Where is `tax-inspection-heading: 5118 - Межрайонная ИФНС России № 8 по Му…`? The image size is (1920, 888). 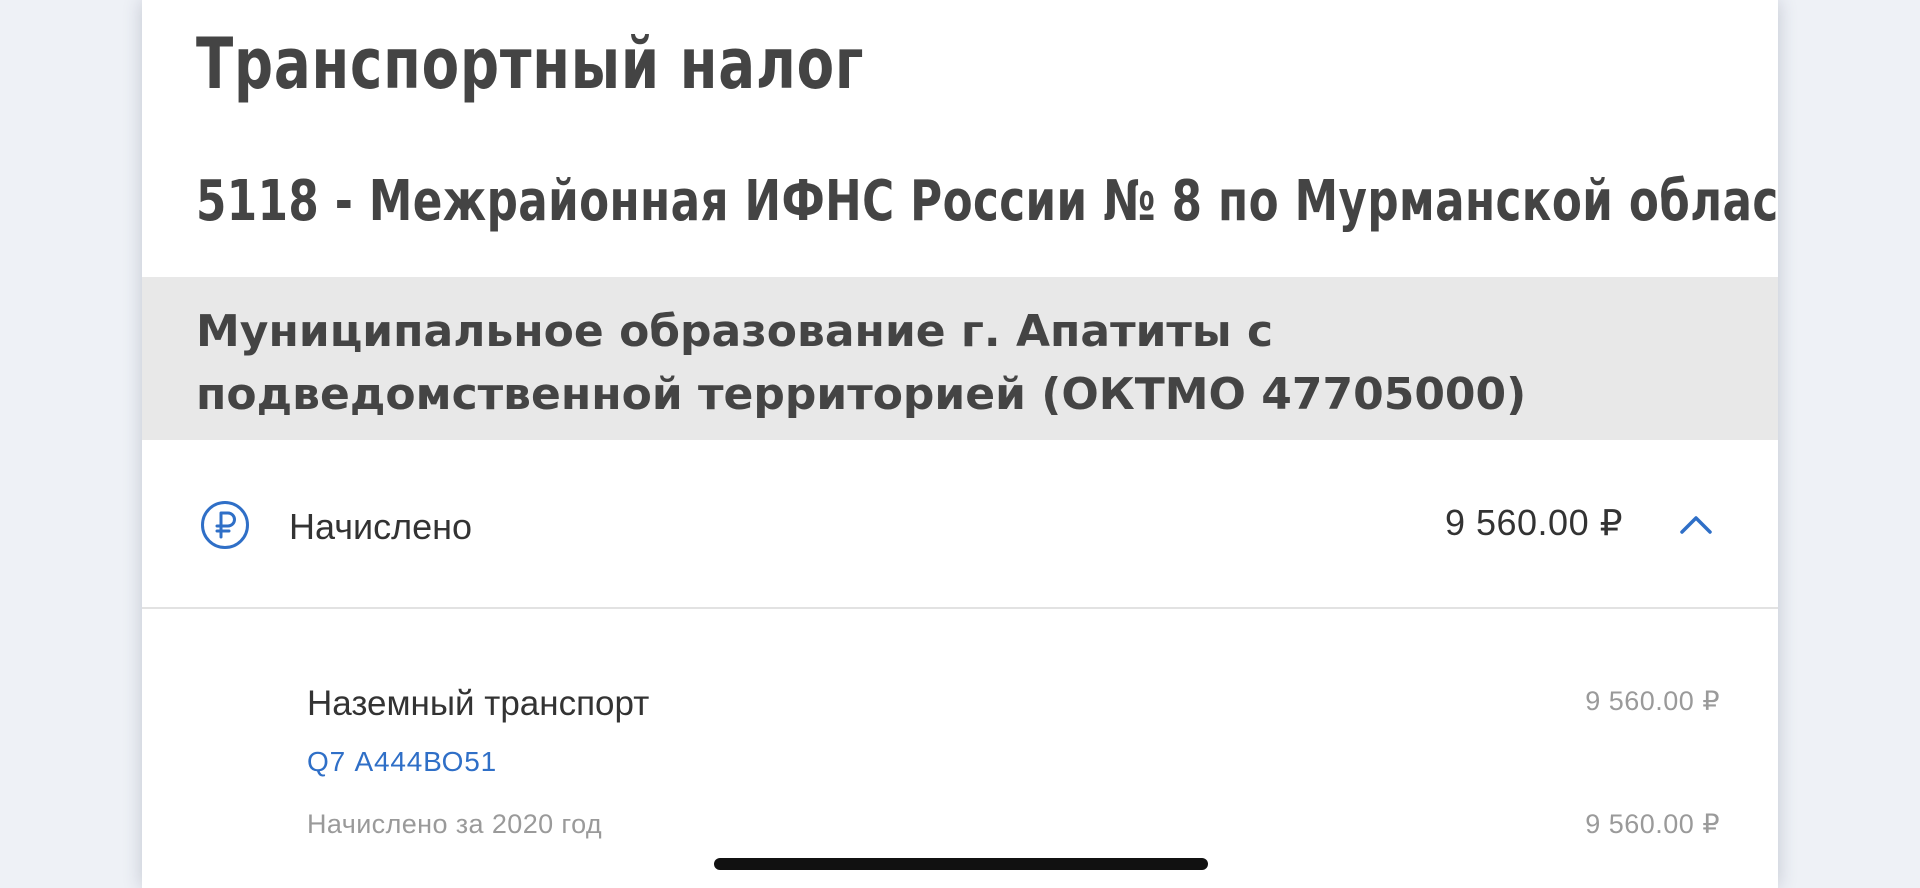 tax-inspection-heading: 5118 - Межрайонная ИФНС России № 8 по Му… is located at coordinates (987, 201).